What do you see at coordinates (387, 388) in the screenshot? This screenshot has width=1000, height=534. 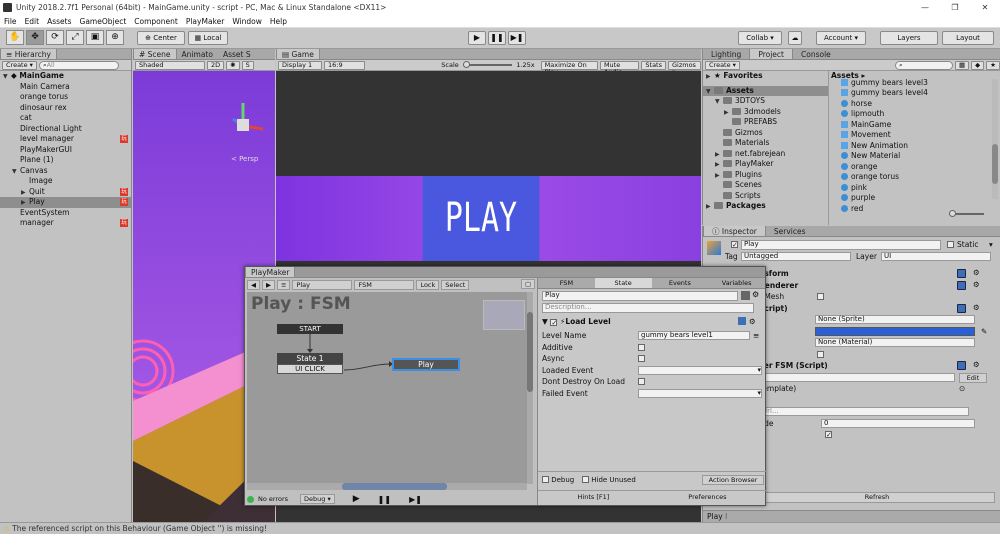 I see `fsm-graph-canvas: Play : FSM START State 1 UI CLICK Play` at bounding box center [387, 388].